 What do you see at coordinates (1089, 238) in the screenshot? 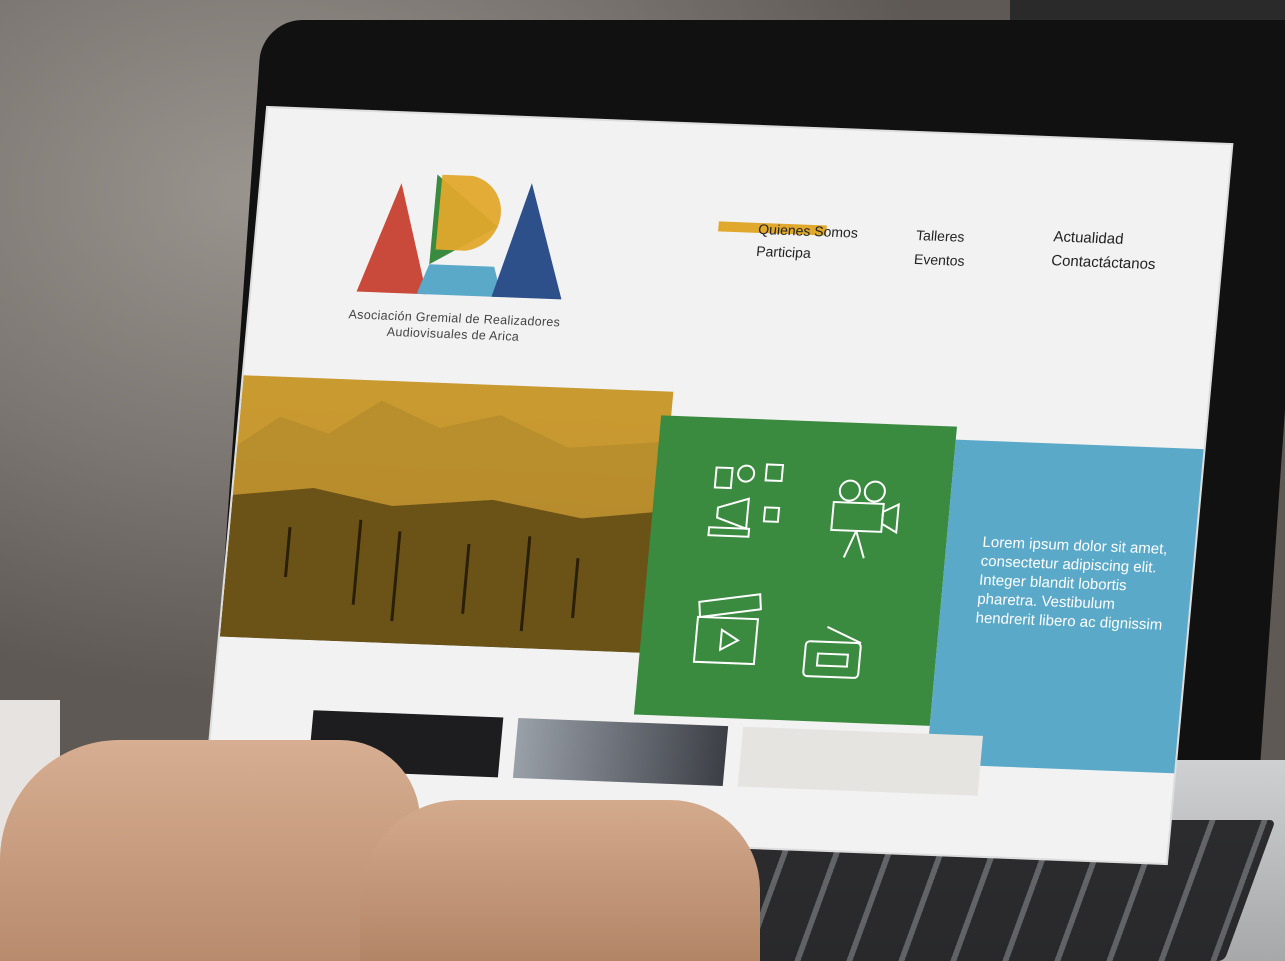
I see `nav-item-actualidad: Actualidad` at bounding box center [1089, 238].